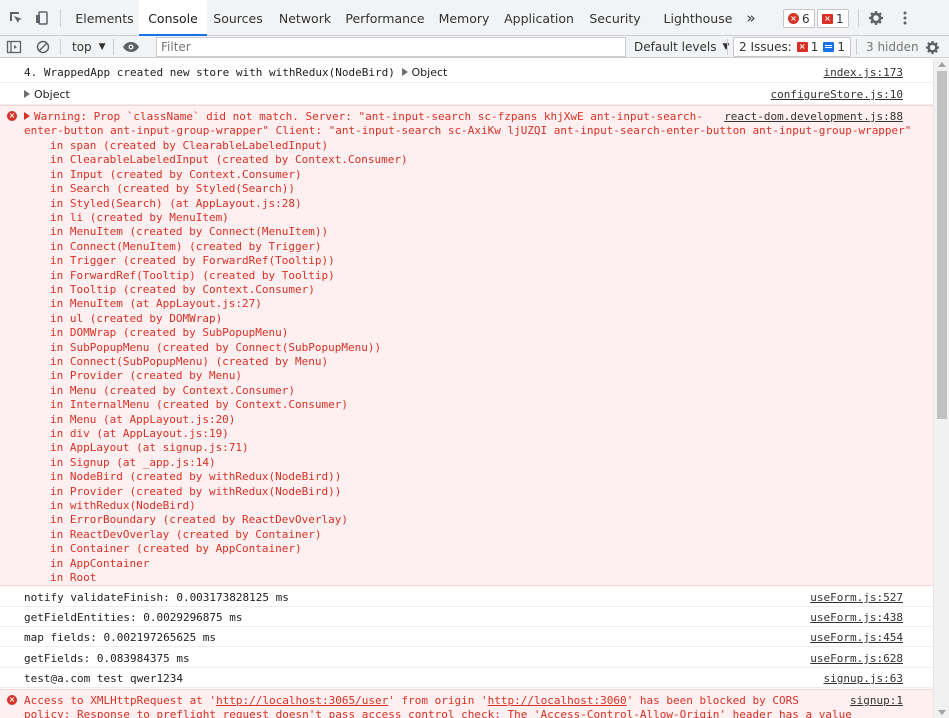 Image resolution: width=949 pixels, height=718 pixels. Describe the element at coordinates (133, 462) in the screenshot. I see `stack-frame: in Signup (at _app.js:14)` at that location.